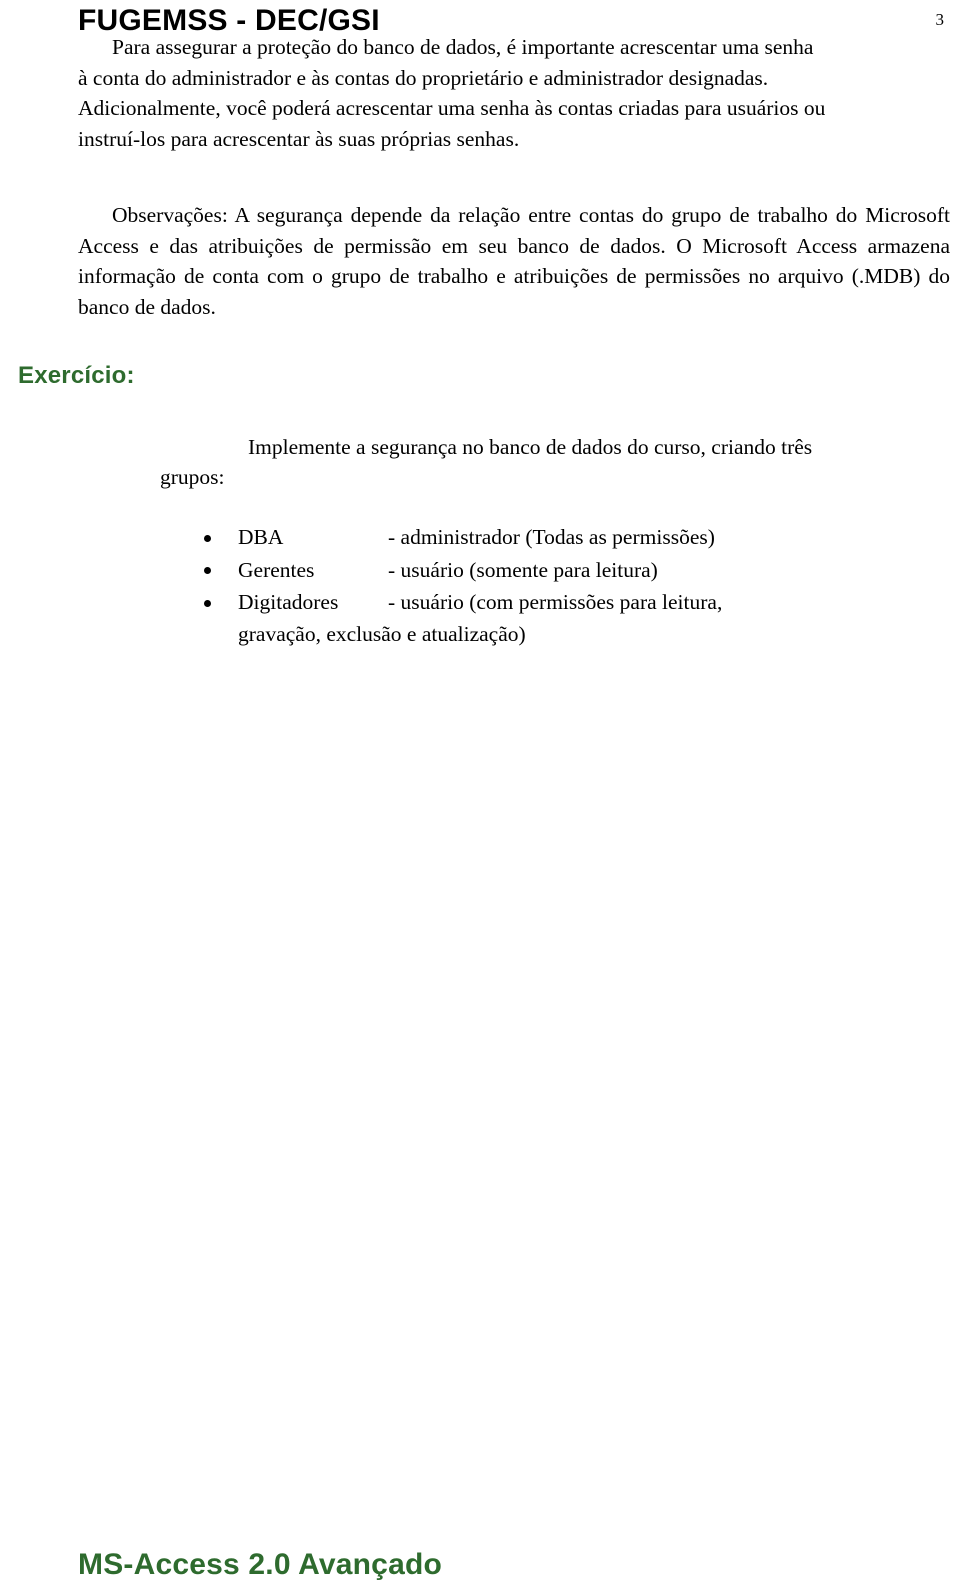  What do you see at coordinates (288, 602) in the screenshot?
I see `group-name: Digitadores` at bounding box center [288, 602].